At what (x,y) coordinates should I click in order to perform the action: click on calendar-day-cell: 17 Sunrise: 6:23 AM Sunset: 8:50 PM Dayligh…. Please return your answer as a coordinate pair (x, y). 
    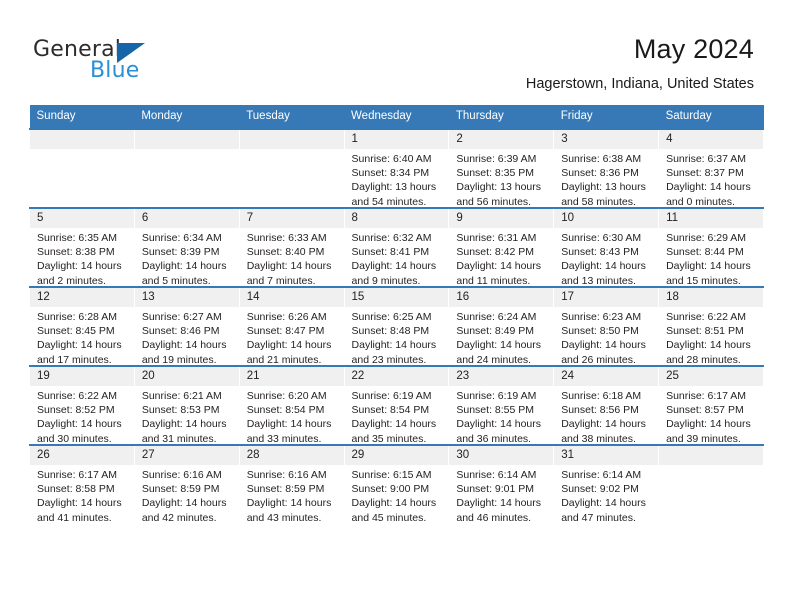
    Looking at the image, I should click on (606, 326).